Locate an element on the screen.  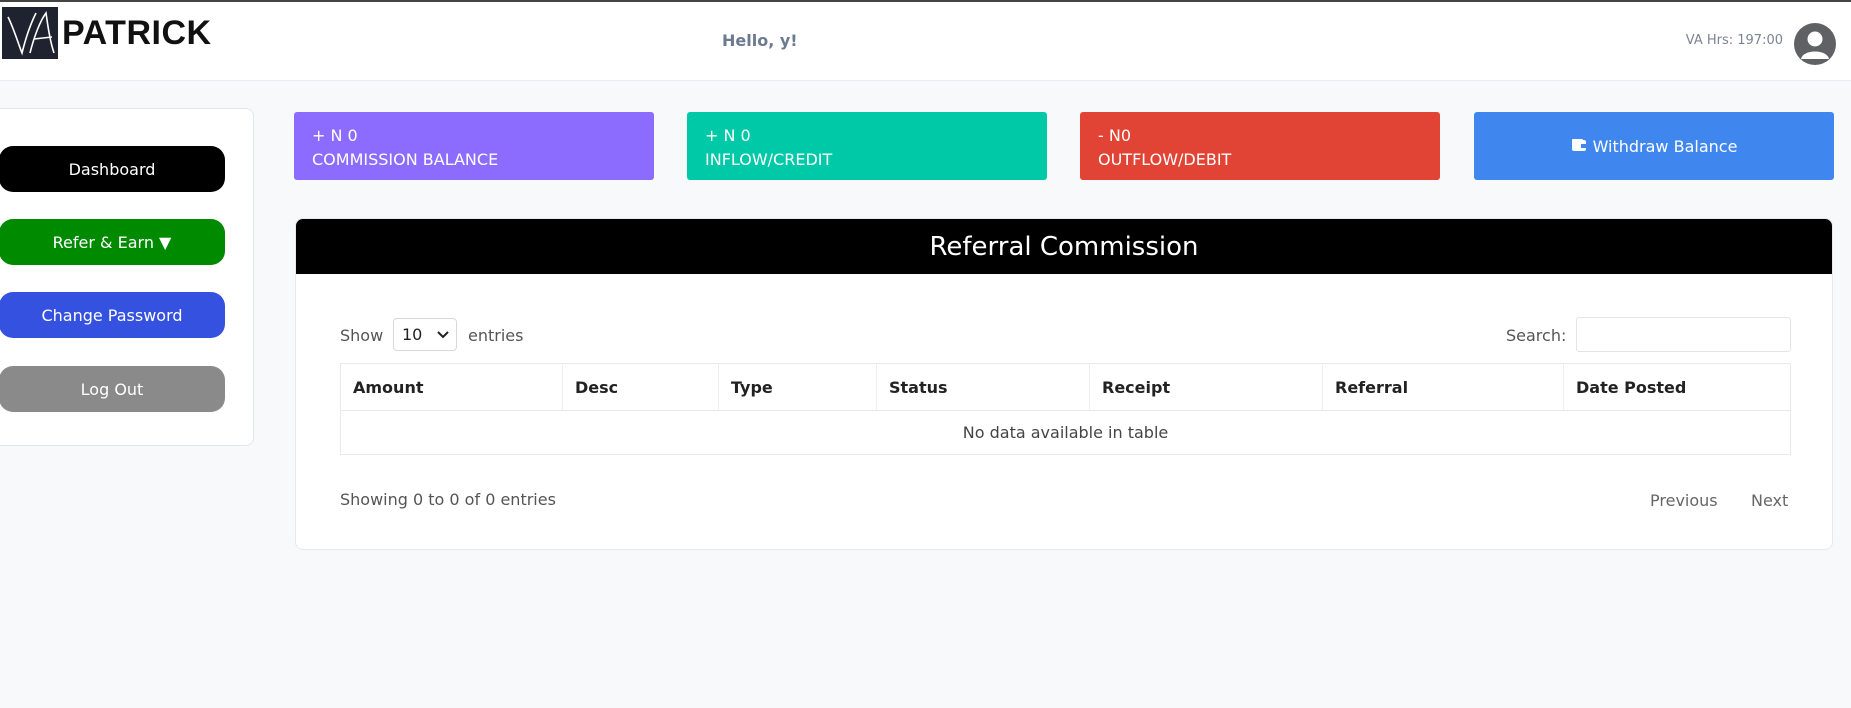
logo-va-mark is located at coordinates (31, 33).